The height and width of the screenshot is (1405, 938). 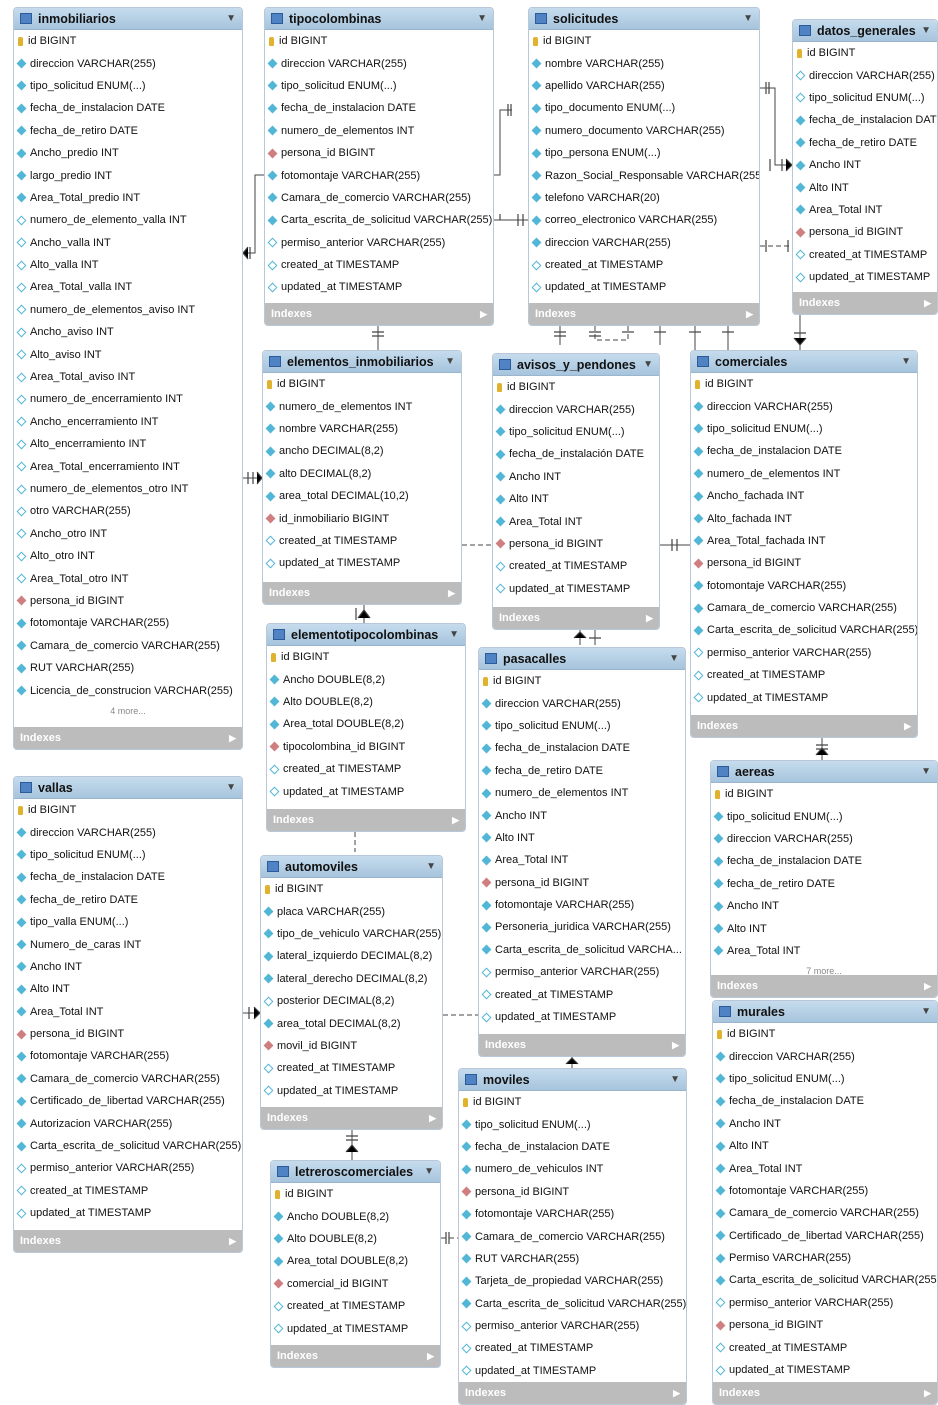 I want to click on column-row: Tarjeta_de_propiedad VARCHAR(255), so click(x=572, y=1281).